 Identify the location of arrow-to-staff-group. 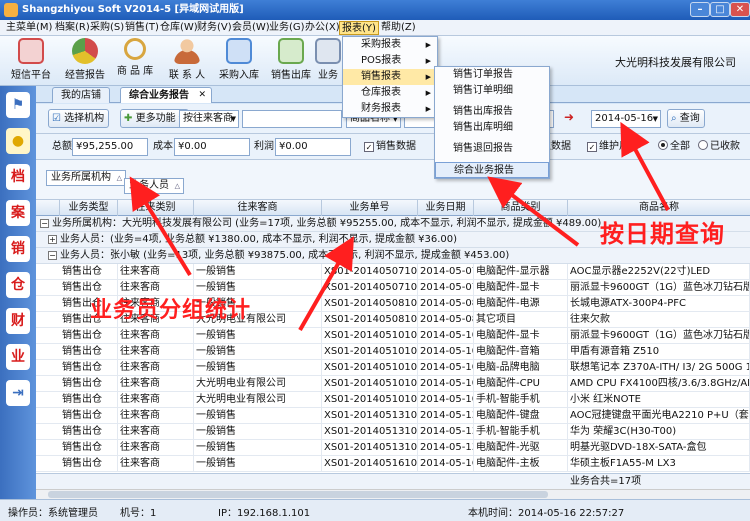
(326, 283).